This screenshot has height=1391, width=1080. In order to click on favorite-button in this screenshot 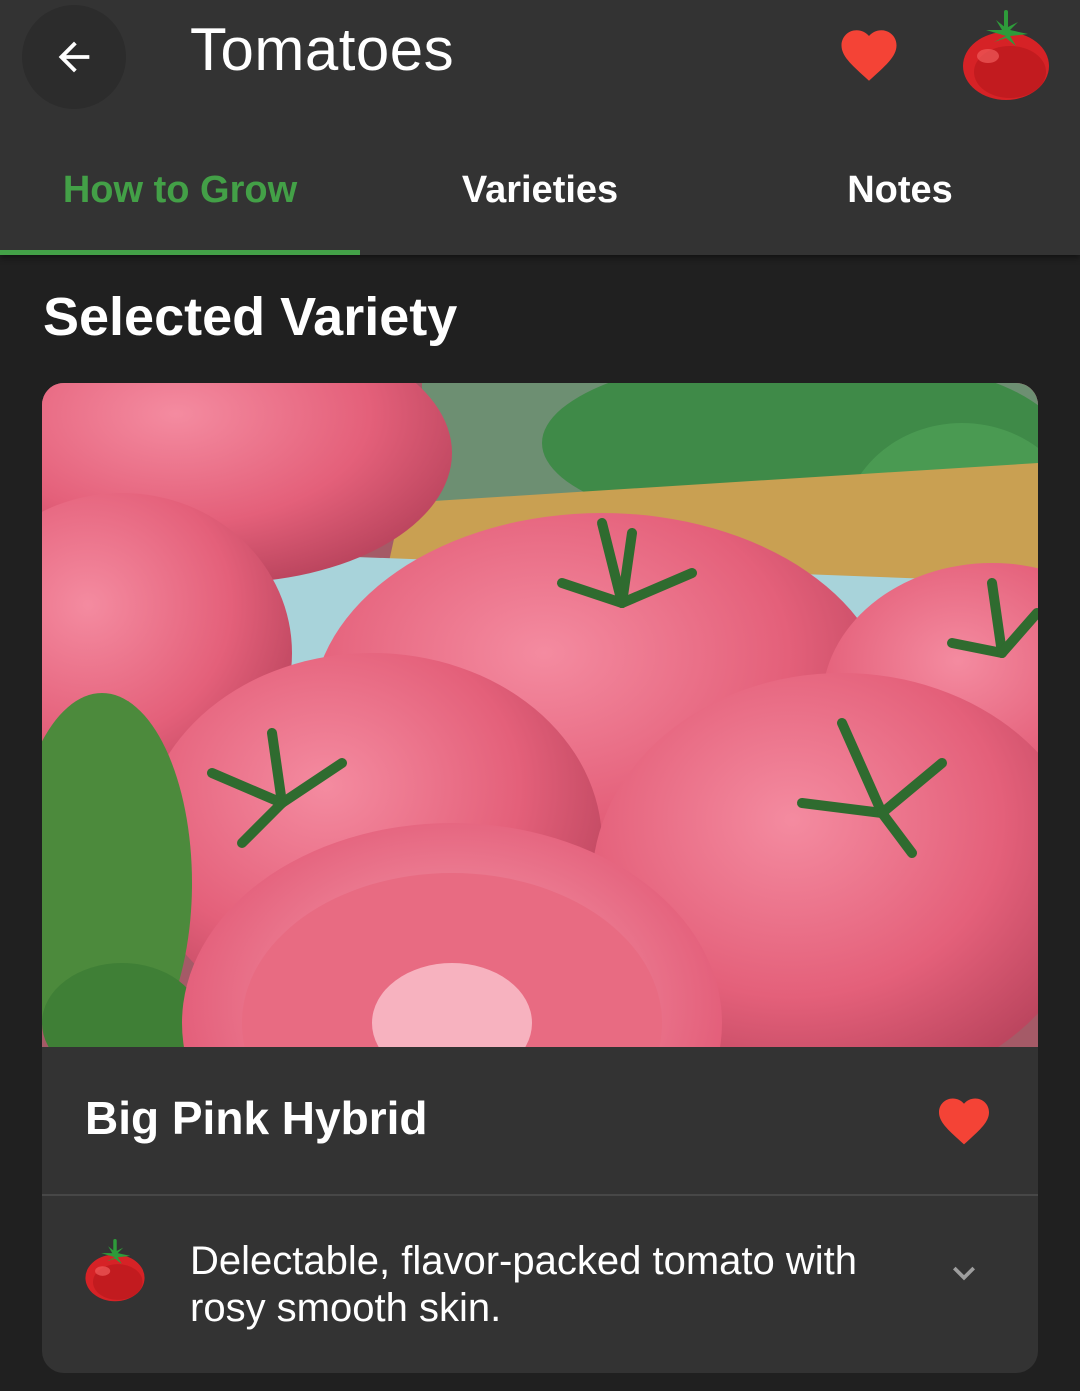, I will do `click(869, 55)`.